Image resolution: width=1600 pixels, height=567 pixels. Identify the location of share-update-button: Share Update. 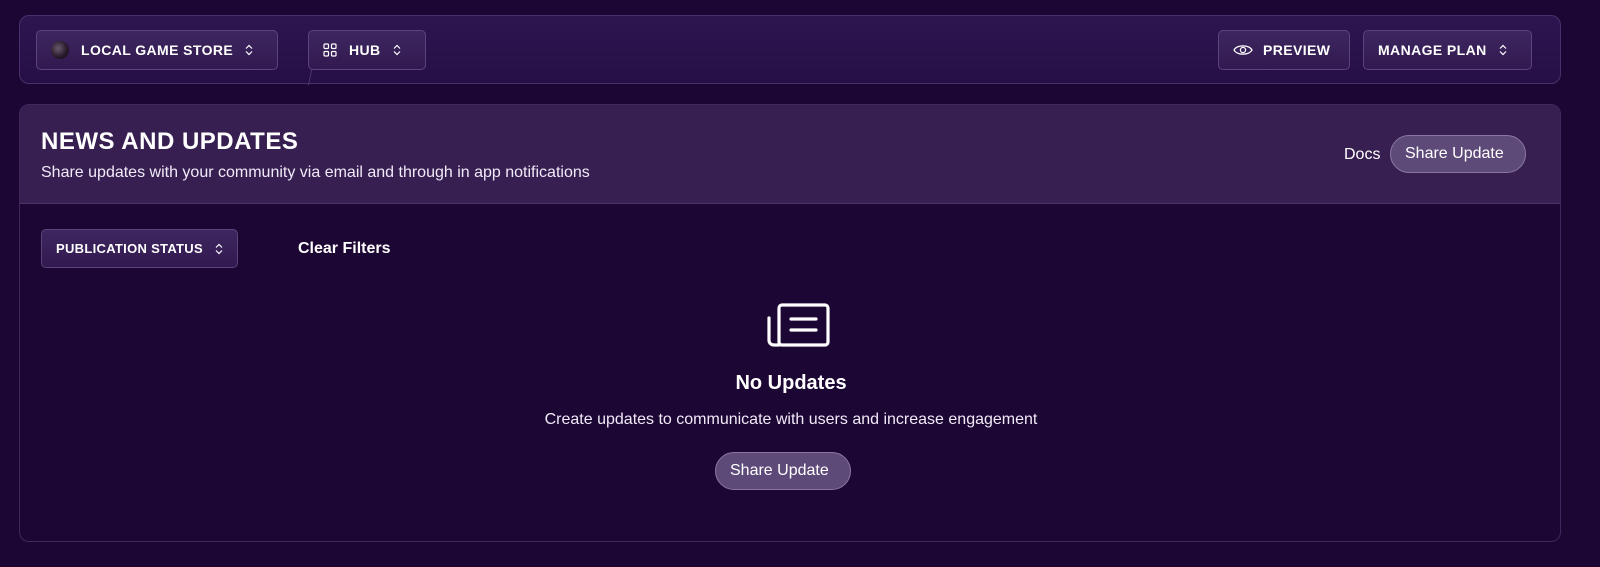
(1458, 154).